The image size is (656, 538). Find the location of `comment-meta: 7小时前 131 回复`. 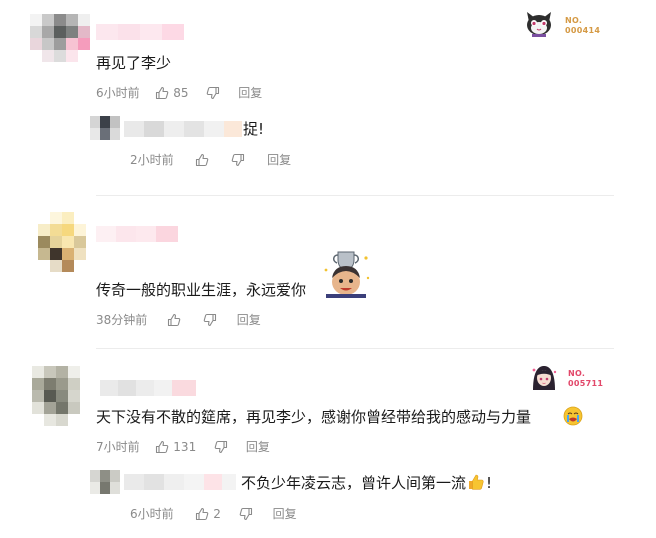

comment-meta: 7小时前 131 回复 is located at coordinates (183, 447).